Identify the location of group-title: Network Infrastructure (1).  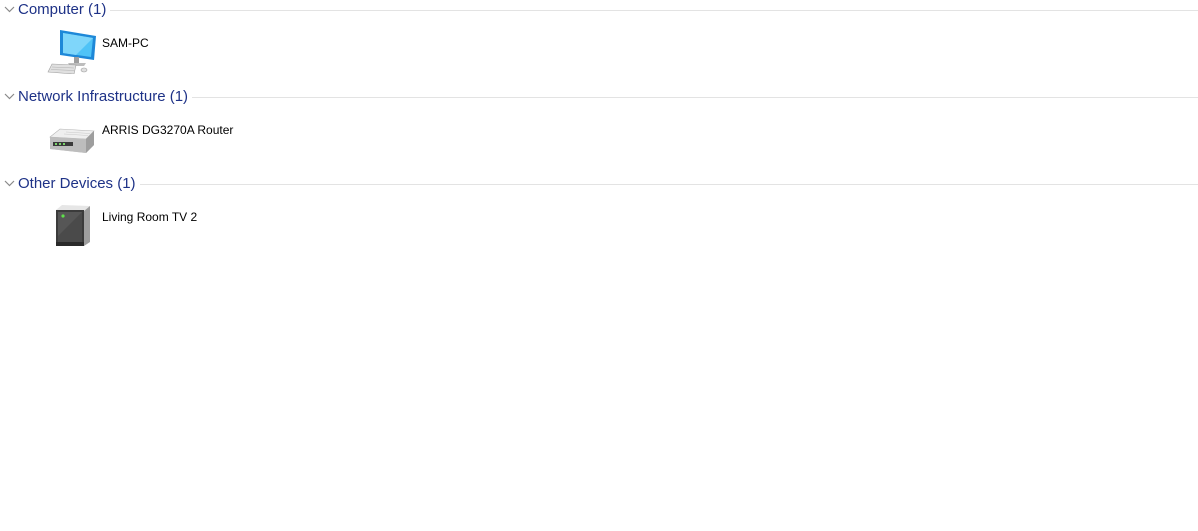
(105, 97).